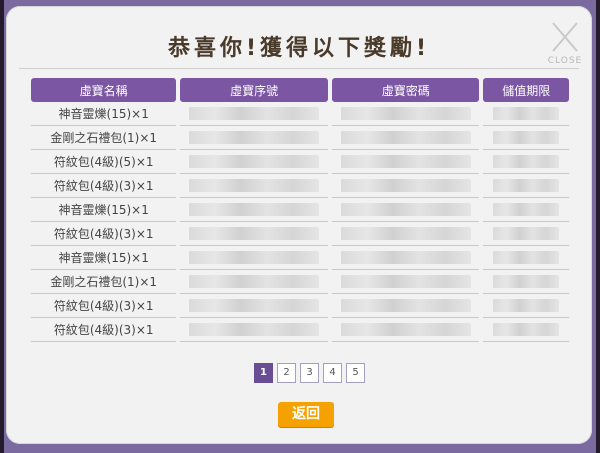  What do you see at coordinates (299, 48) in the screenshot?
I see `dialog-title: 恭喜你!獲得以下獎勵!` at bounding box center [299, 48].